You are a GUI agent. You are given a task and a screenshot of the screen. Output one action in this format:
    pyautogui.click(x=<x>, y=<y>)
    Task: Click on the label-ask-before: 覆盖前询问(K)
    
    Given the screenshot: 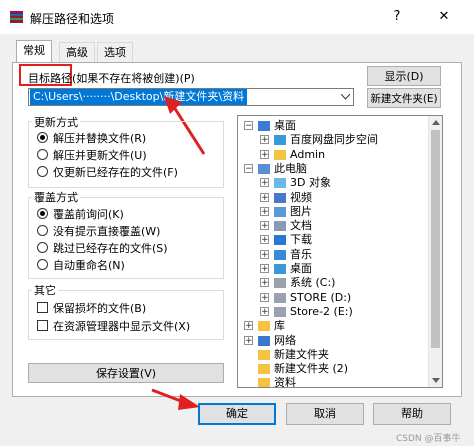 What is the action you would take?
    pyautogui.click(x=88, y=214)
    